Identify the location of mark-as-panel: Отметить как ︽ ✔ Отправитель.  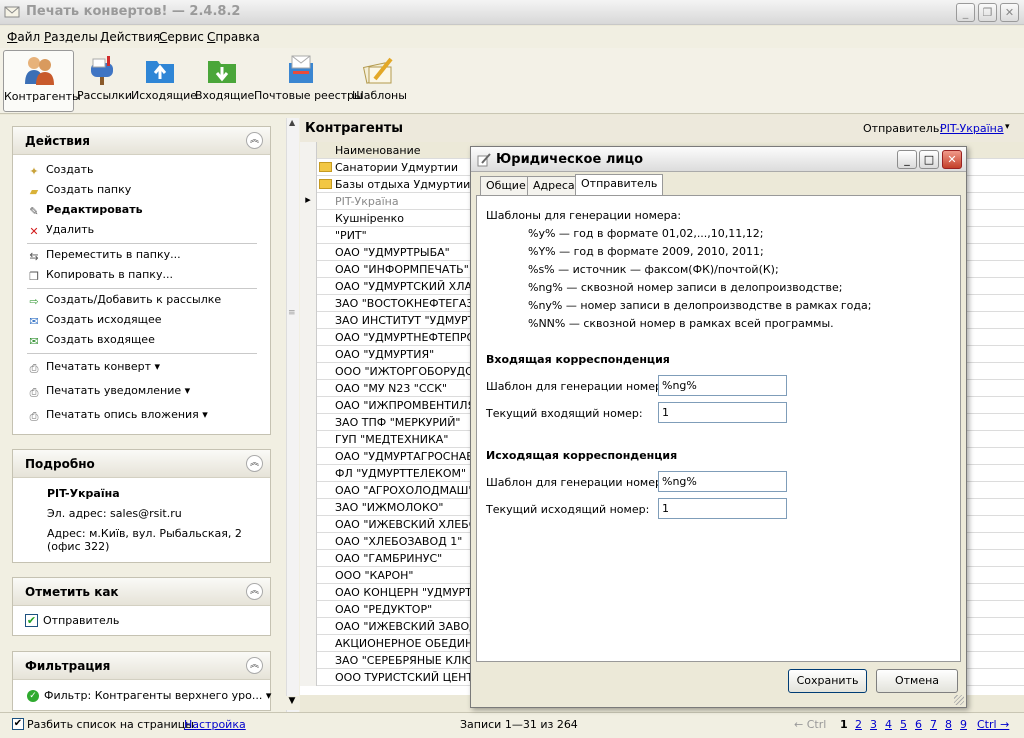
(141, 606).